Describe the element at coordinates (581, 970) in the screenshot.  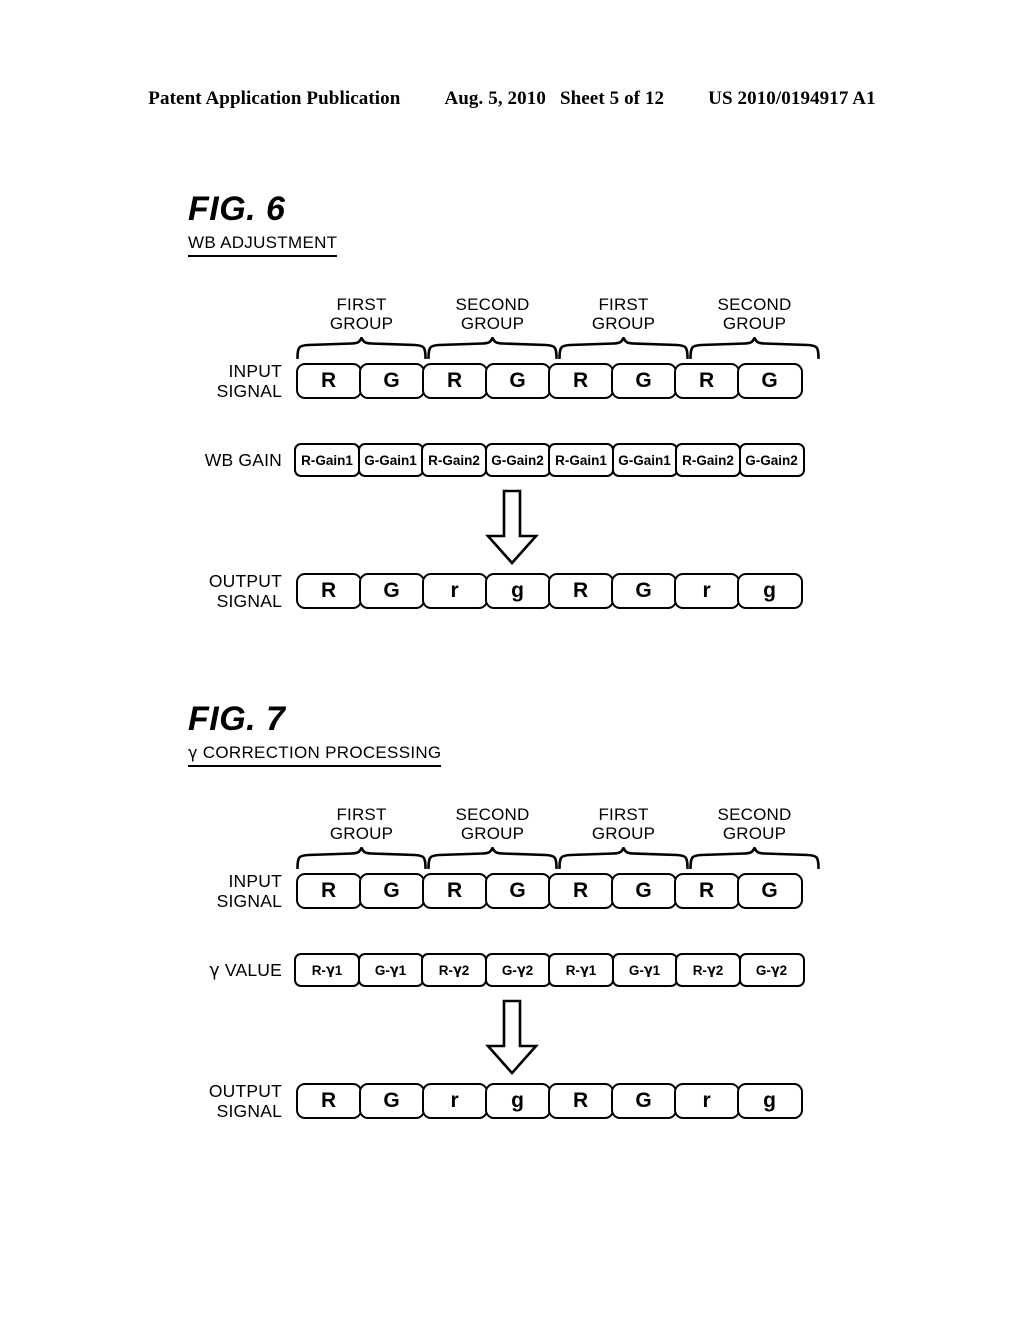
I see `signal-cell: R-γ 1` at that location.